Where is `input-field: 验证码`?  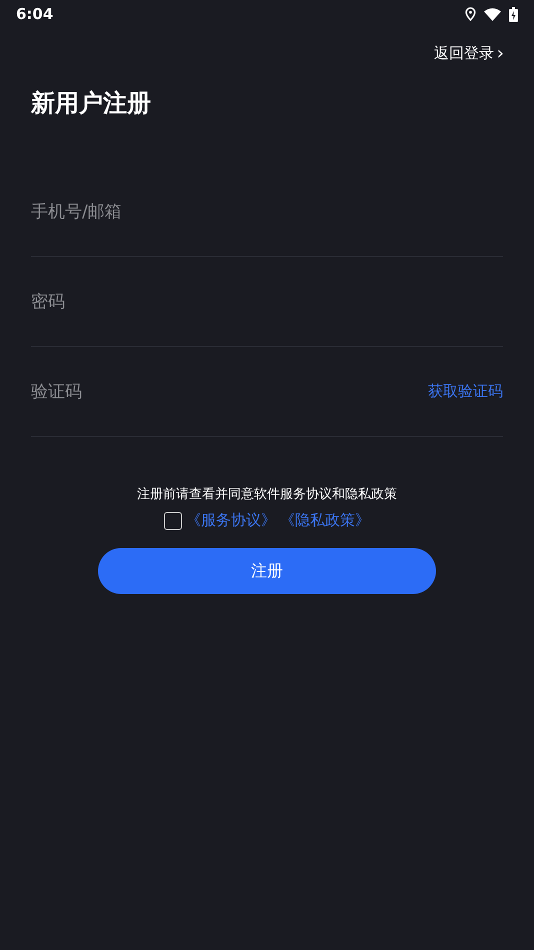
input-field: 验证码 is located at coordinates (229, 392).